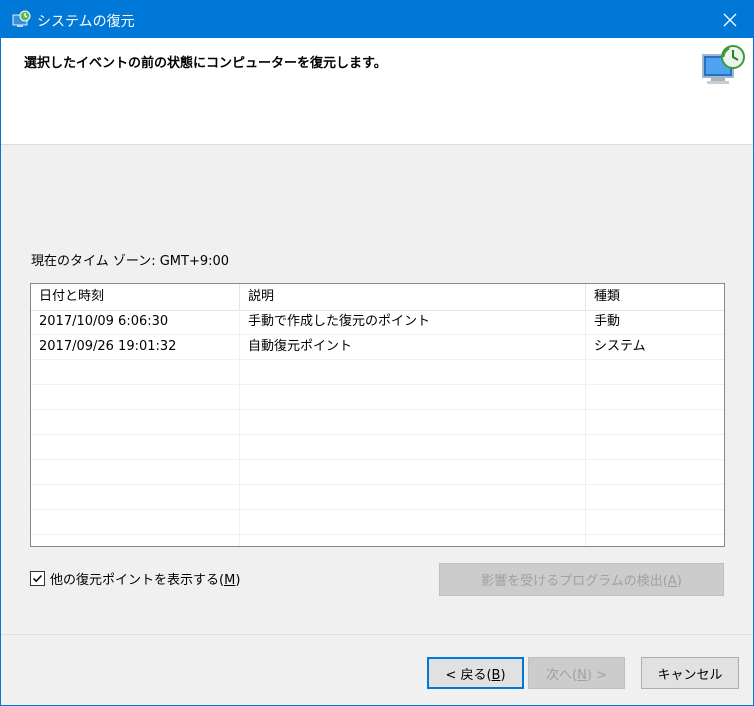  I want to click on close-button, so click(730, 19).